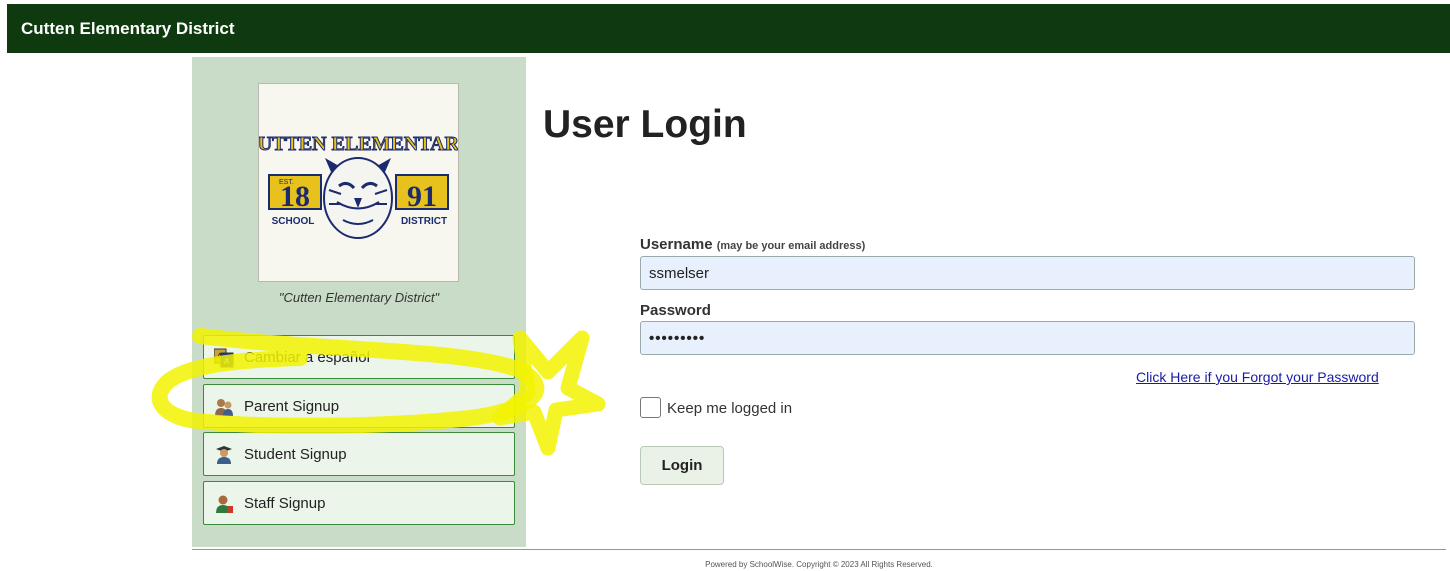 The width and height of the screenshot is (1450, 571). Describe the element at coordinates (358, 144) in the screenshot. I see `logo-top-text: CUTTEN ELEMENTARY` at that location.